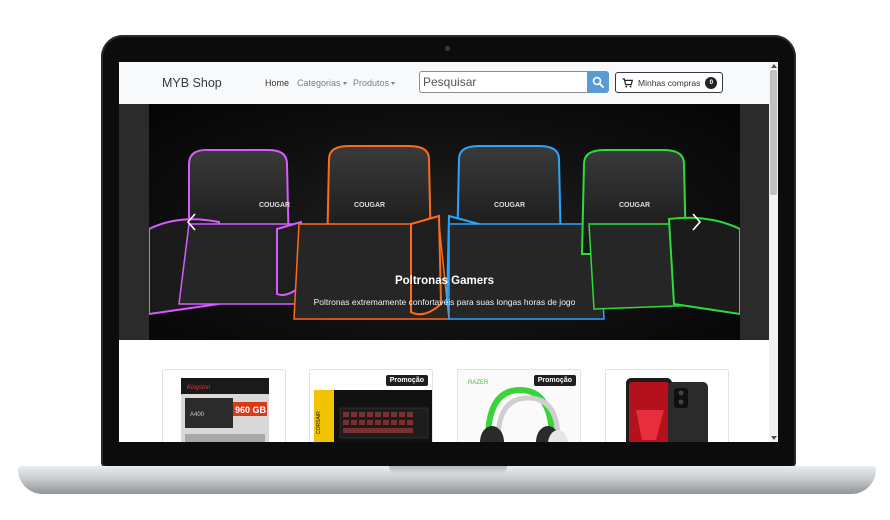 The width and height of the screenshot is (890, 520). I want to click on chair-pink, so click(230, 232).